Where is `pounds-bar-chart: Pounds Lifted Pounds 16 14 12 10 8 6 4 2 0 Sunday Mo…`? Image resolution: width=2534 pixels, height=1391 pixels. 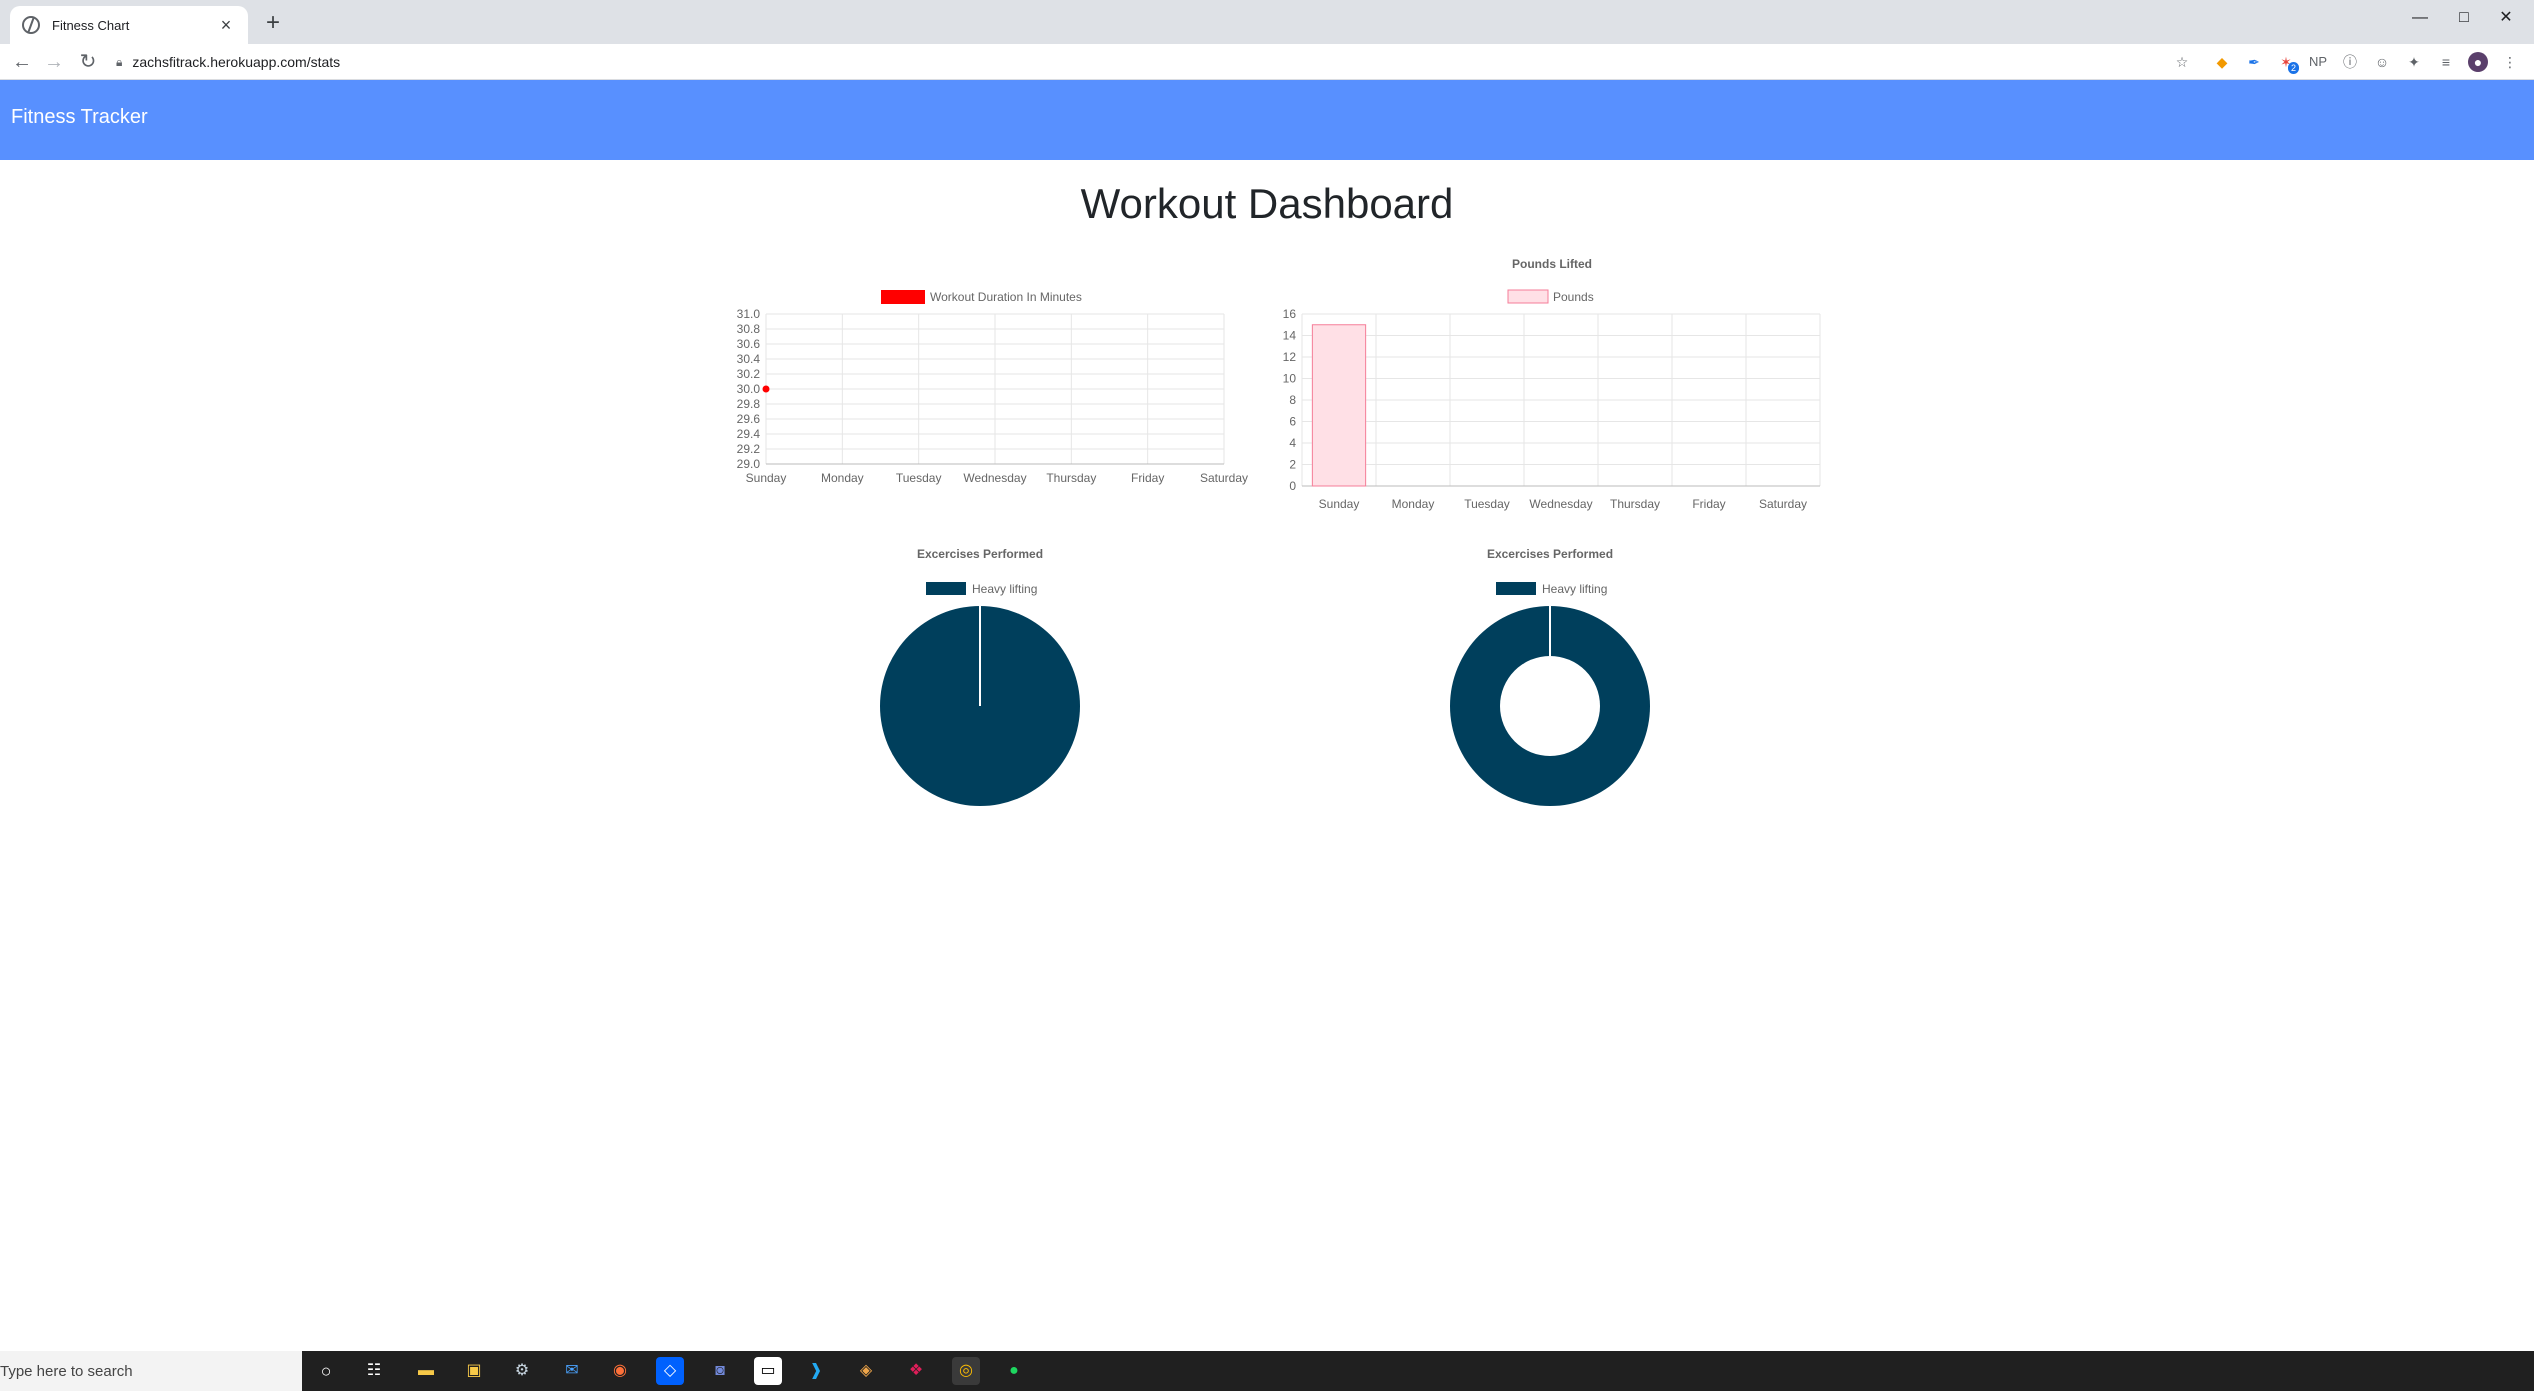
pounds-bar-chart: Pounds Lifted Pounds 16 14 12 10 8 6 4 2 0 Sunday Mo… is located at coordinates (1552, 384).